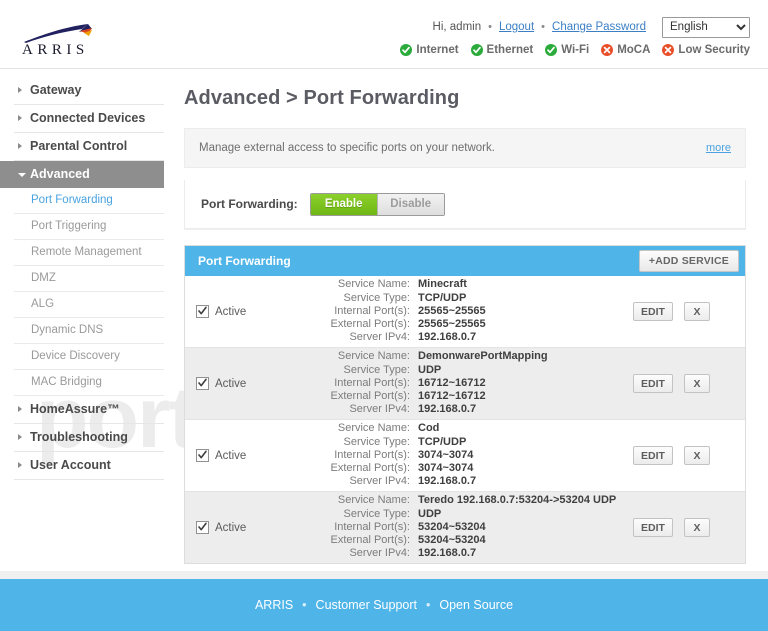 The height and width of the screenshot is (631, 768). What do you see at coordinates (457, 27) in the screenshot?
I see `greeting-text: Hi, admin` at bounding box center [457, 27].